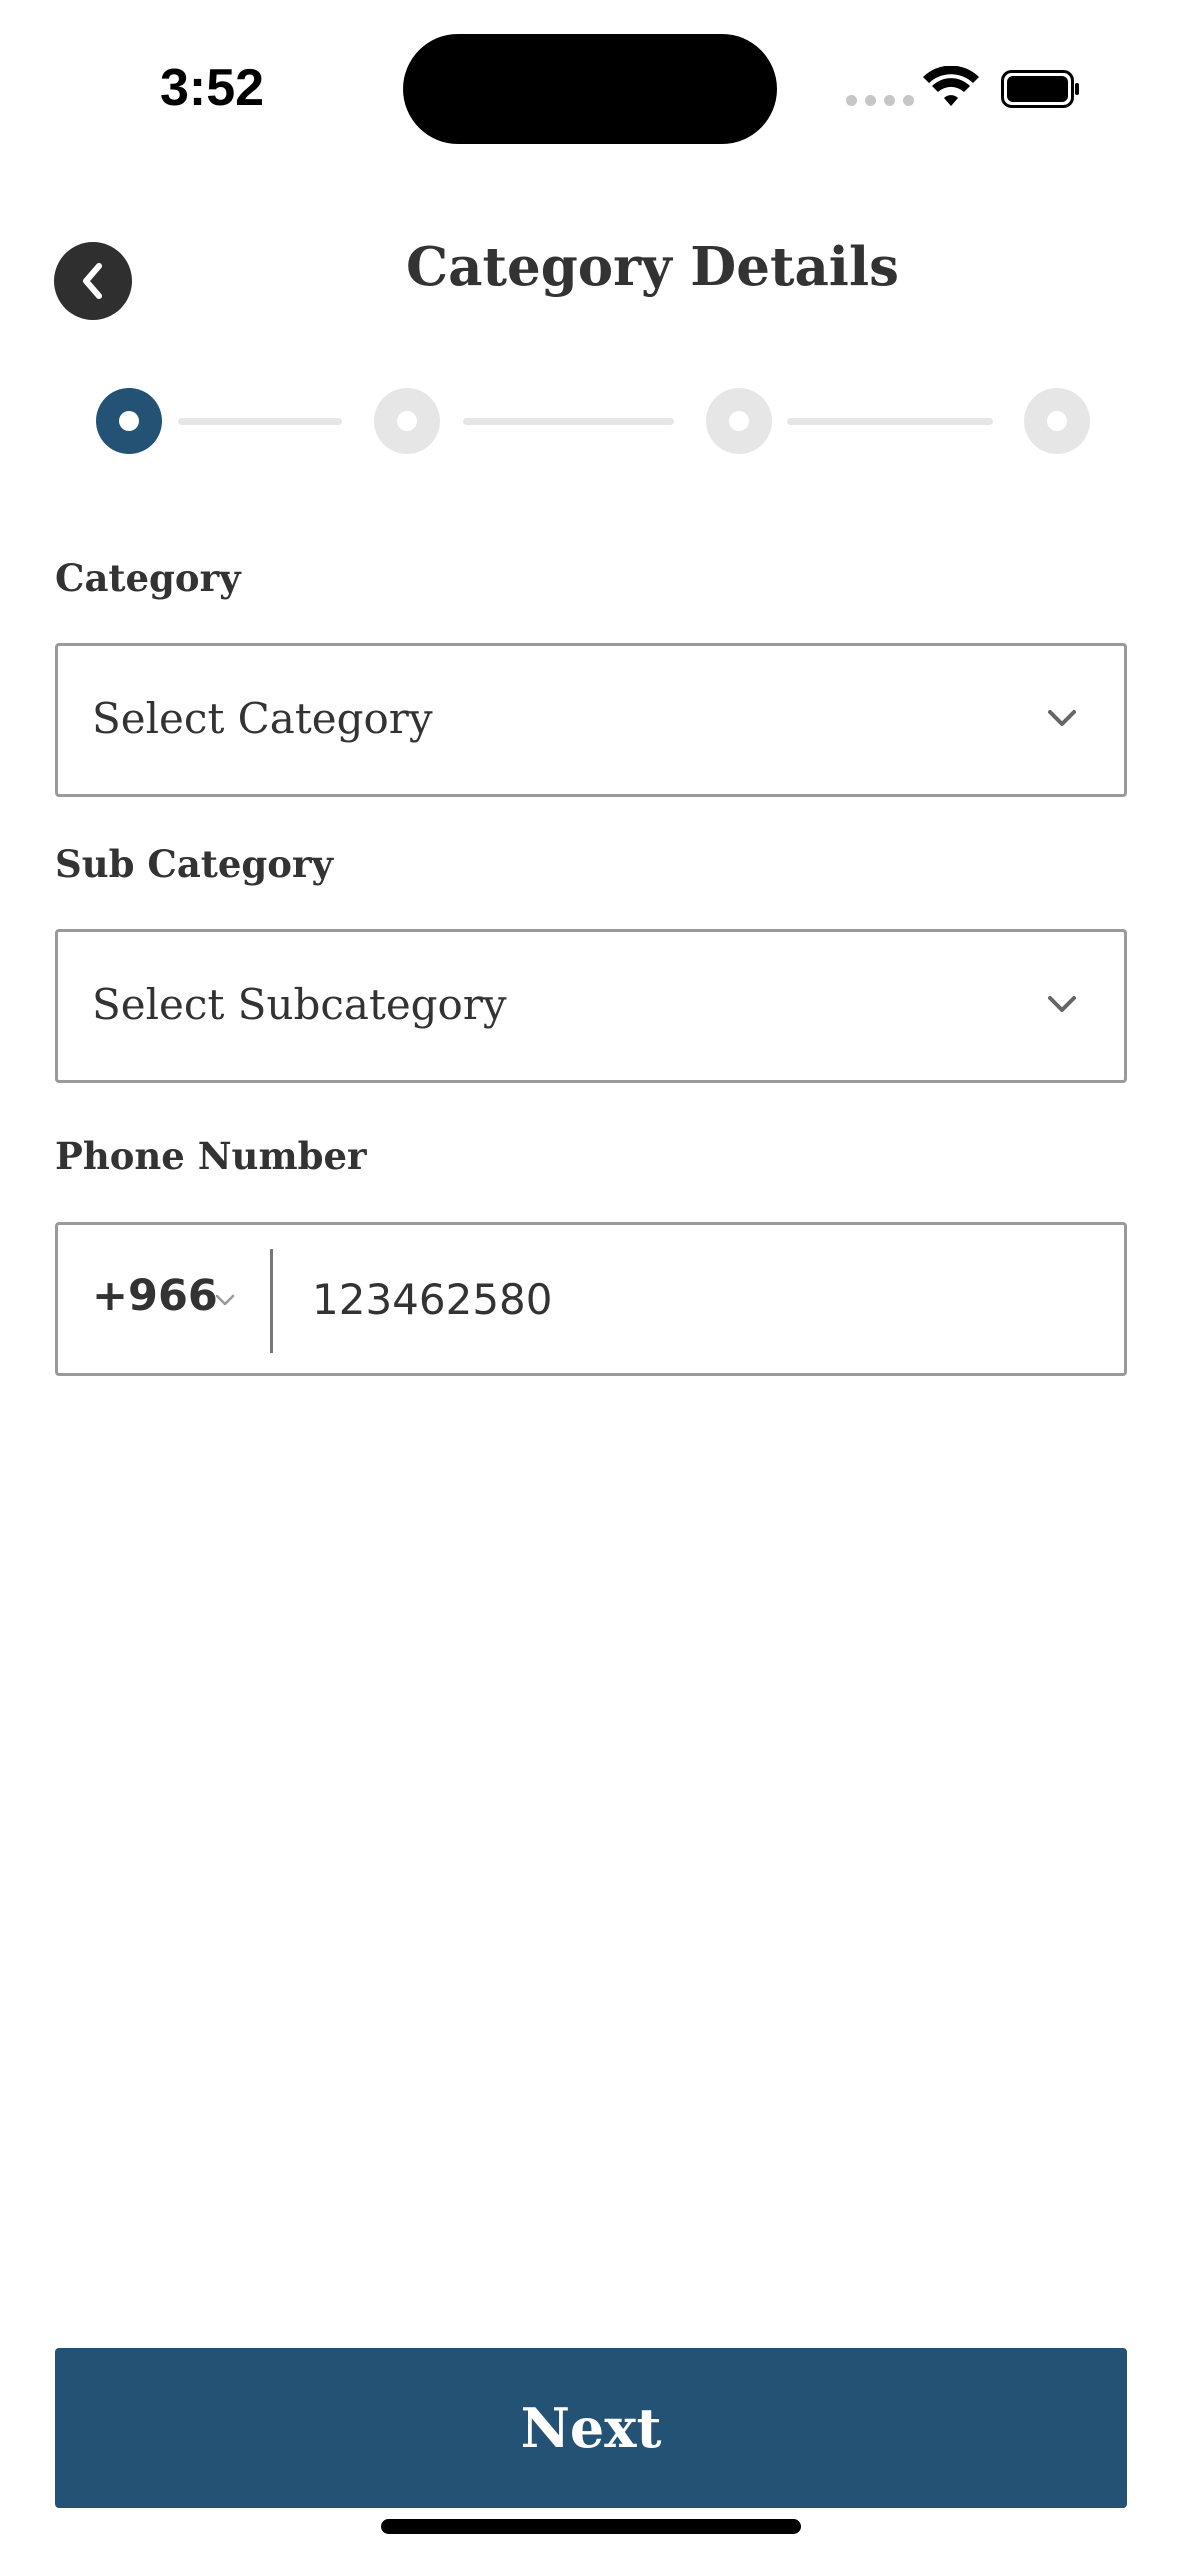 The height and width of the screenshot is (2556, 1179). What do you see at coordinates (262, 718) in the screenshot?
I see `category-select-value: Select Category` at bounding box center [262, 718].